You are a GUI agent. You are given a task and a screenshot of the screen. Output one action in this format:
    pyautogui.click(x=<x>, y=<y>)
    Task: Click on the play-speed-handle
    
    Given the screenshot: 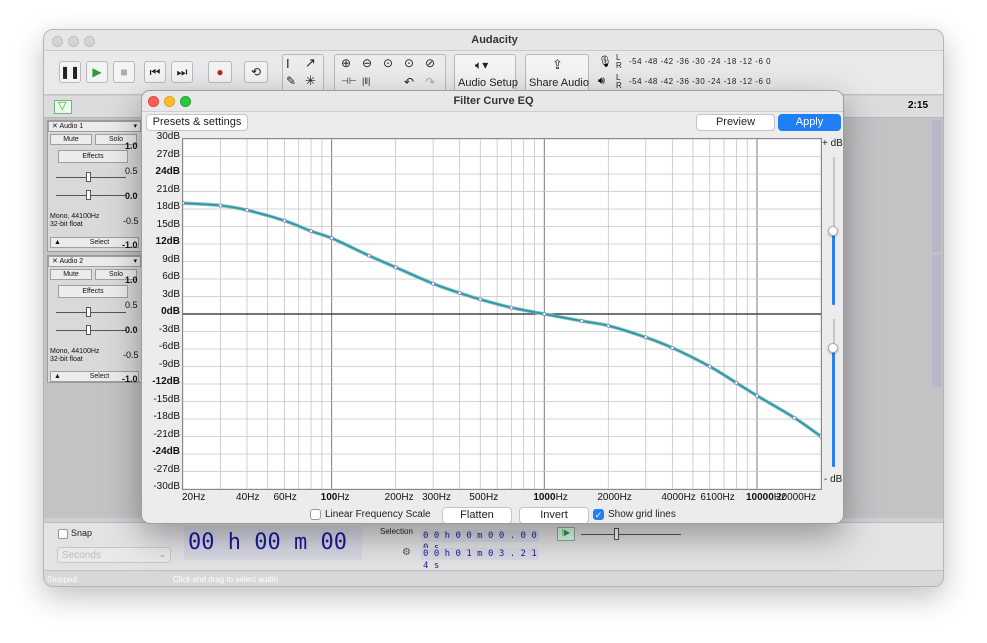 What is the action you would take?
    pyautogui.click(x=616, y=534)
    